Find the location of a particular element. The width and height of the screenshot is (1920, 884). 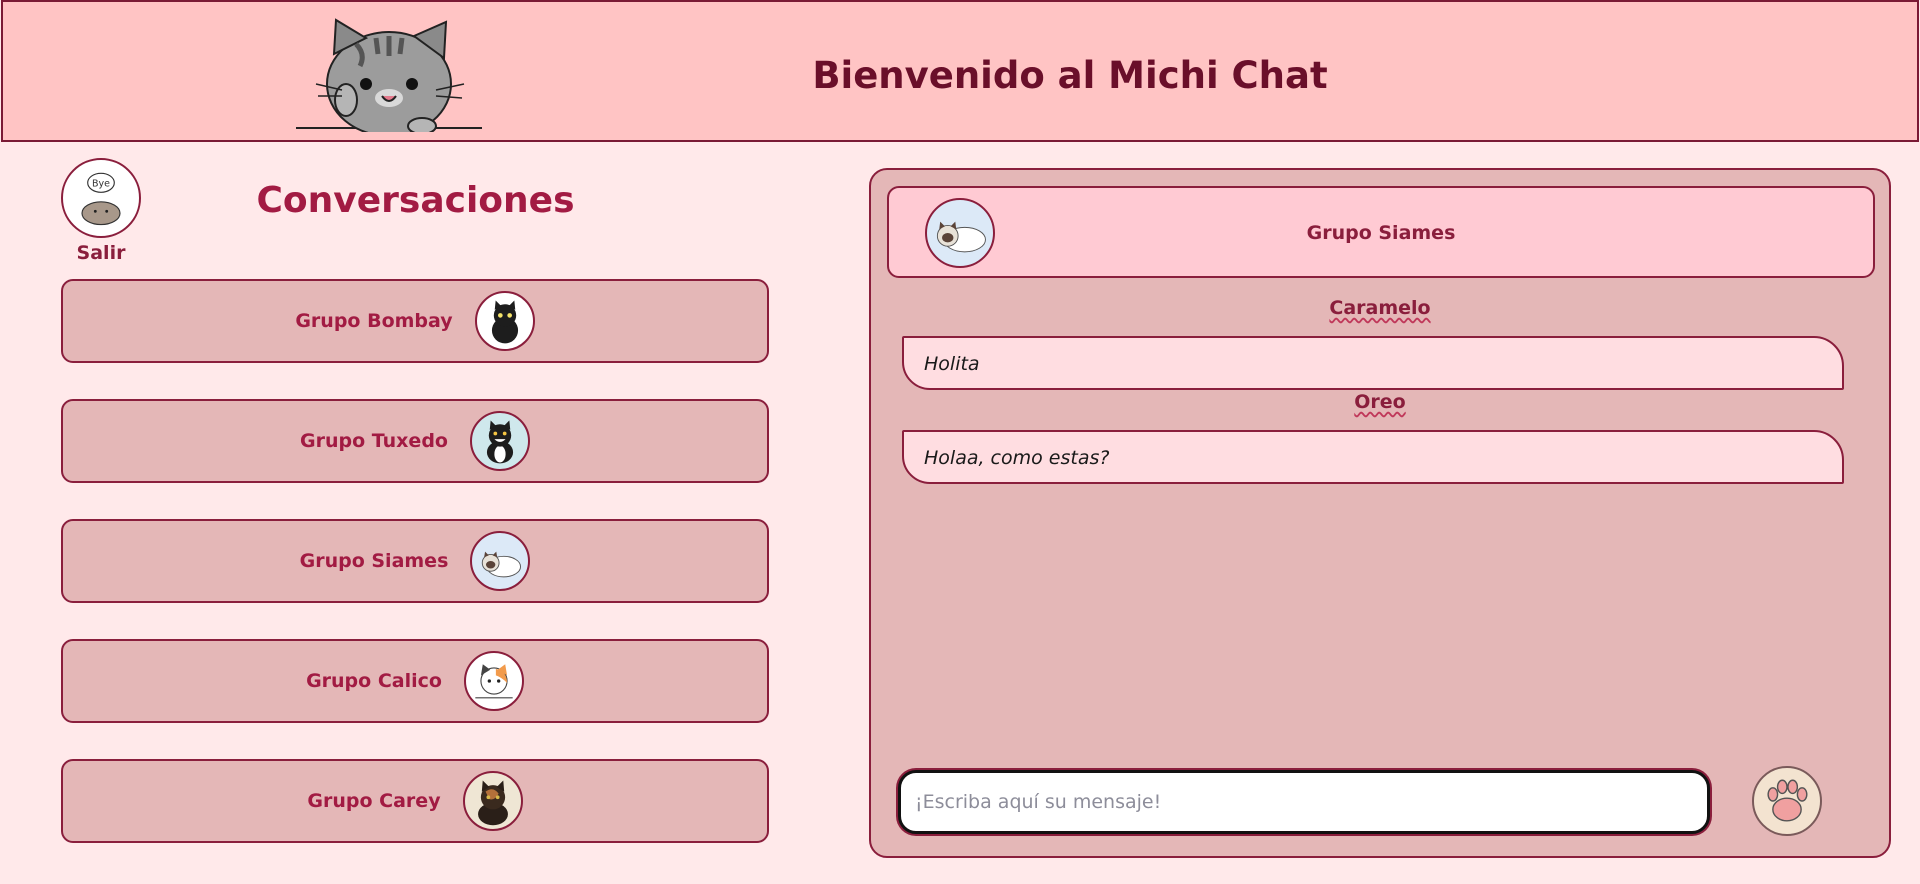

paw-icon is located at coordinates (1787, 801).